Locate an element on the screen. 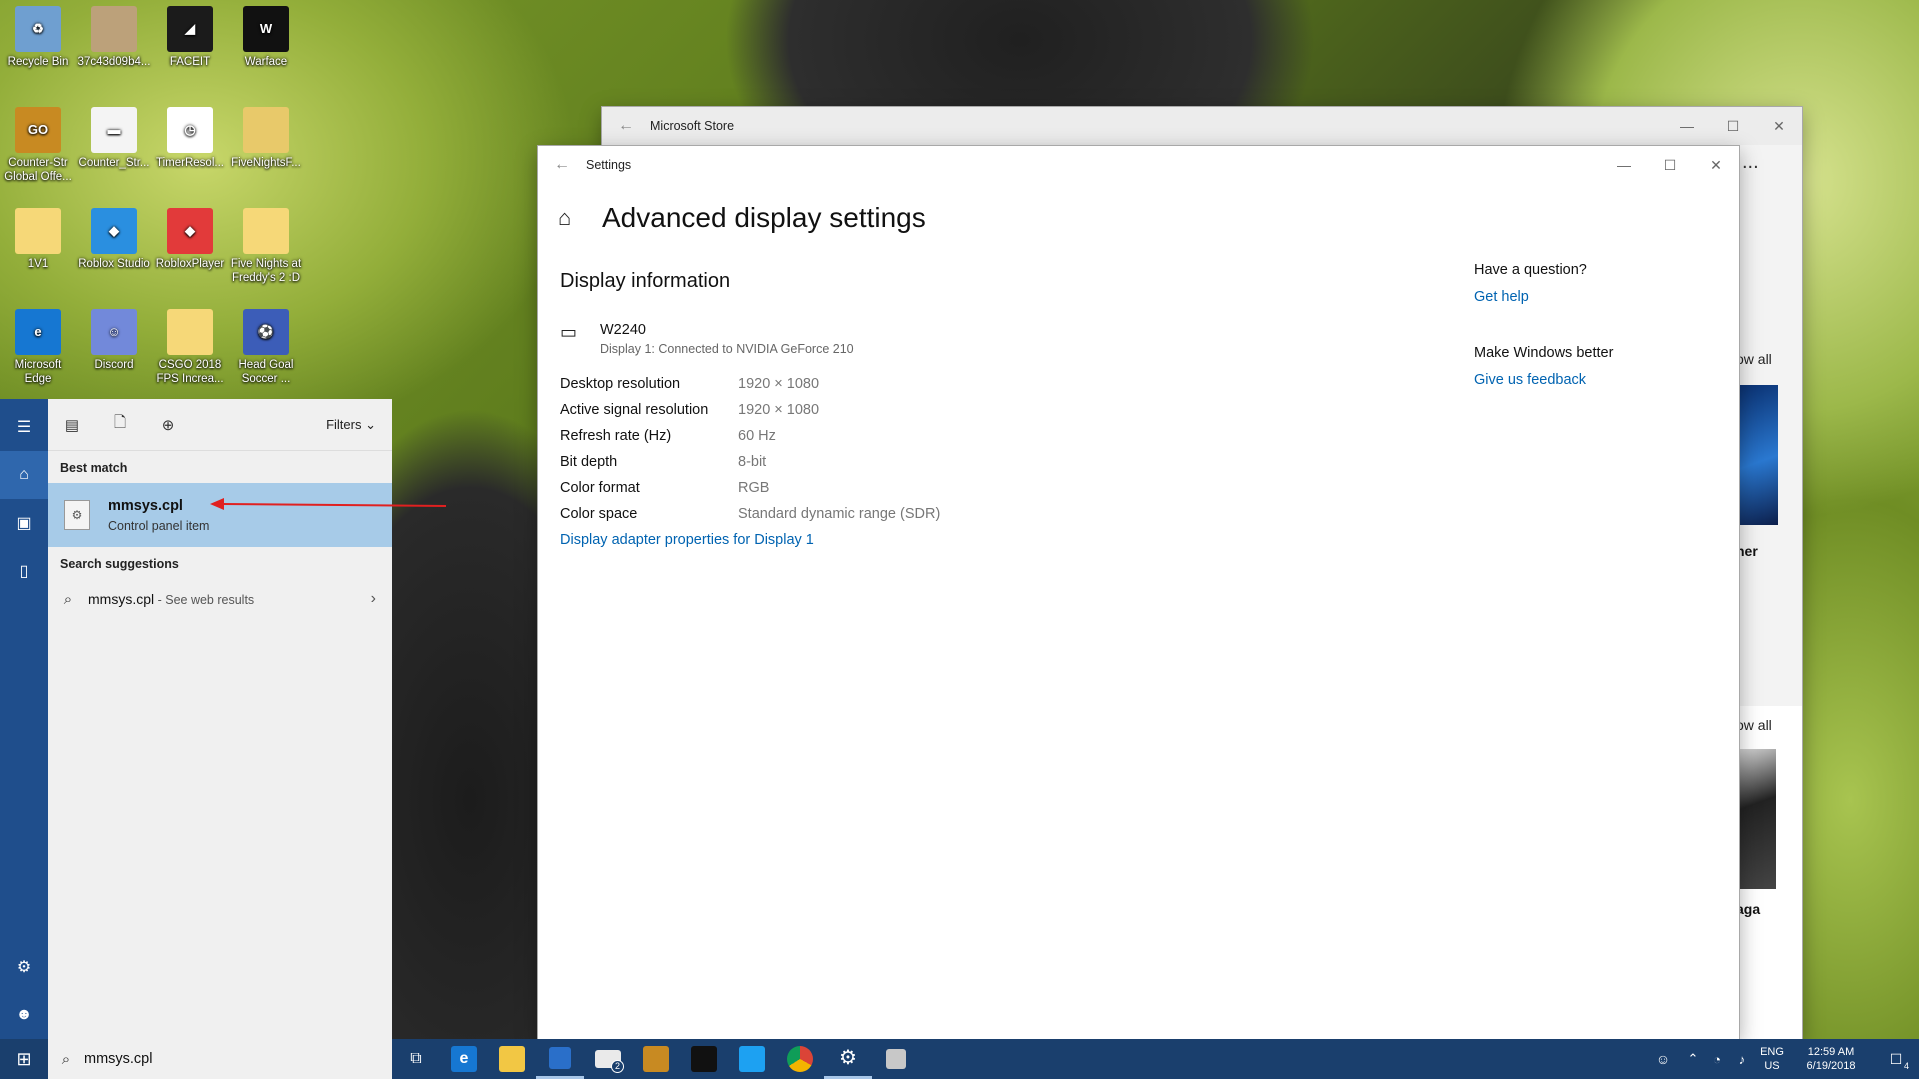 The image size is (1919, 1079). apps-filter-icon: ▤ is located at coordinates (72, 425).